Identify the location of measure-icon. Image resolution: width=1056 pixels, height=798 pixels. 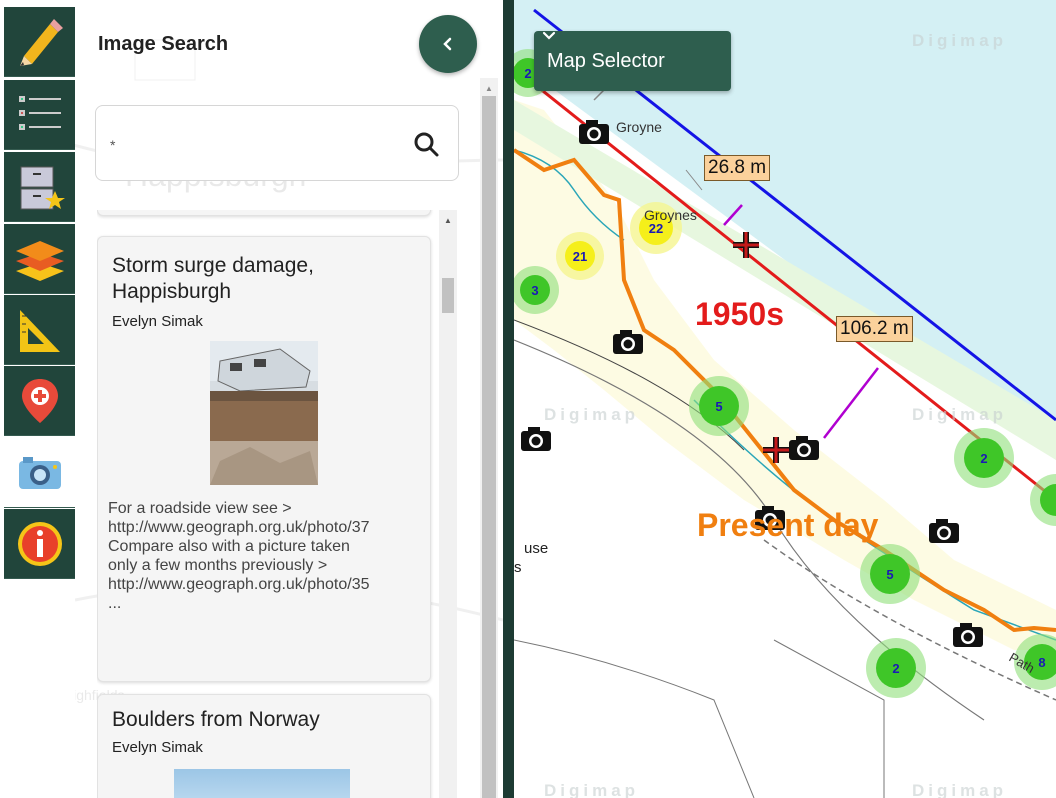
(39, 330).